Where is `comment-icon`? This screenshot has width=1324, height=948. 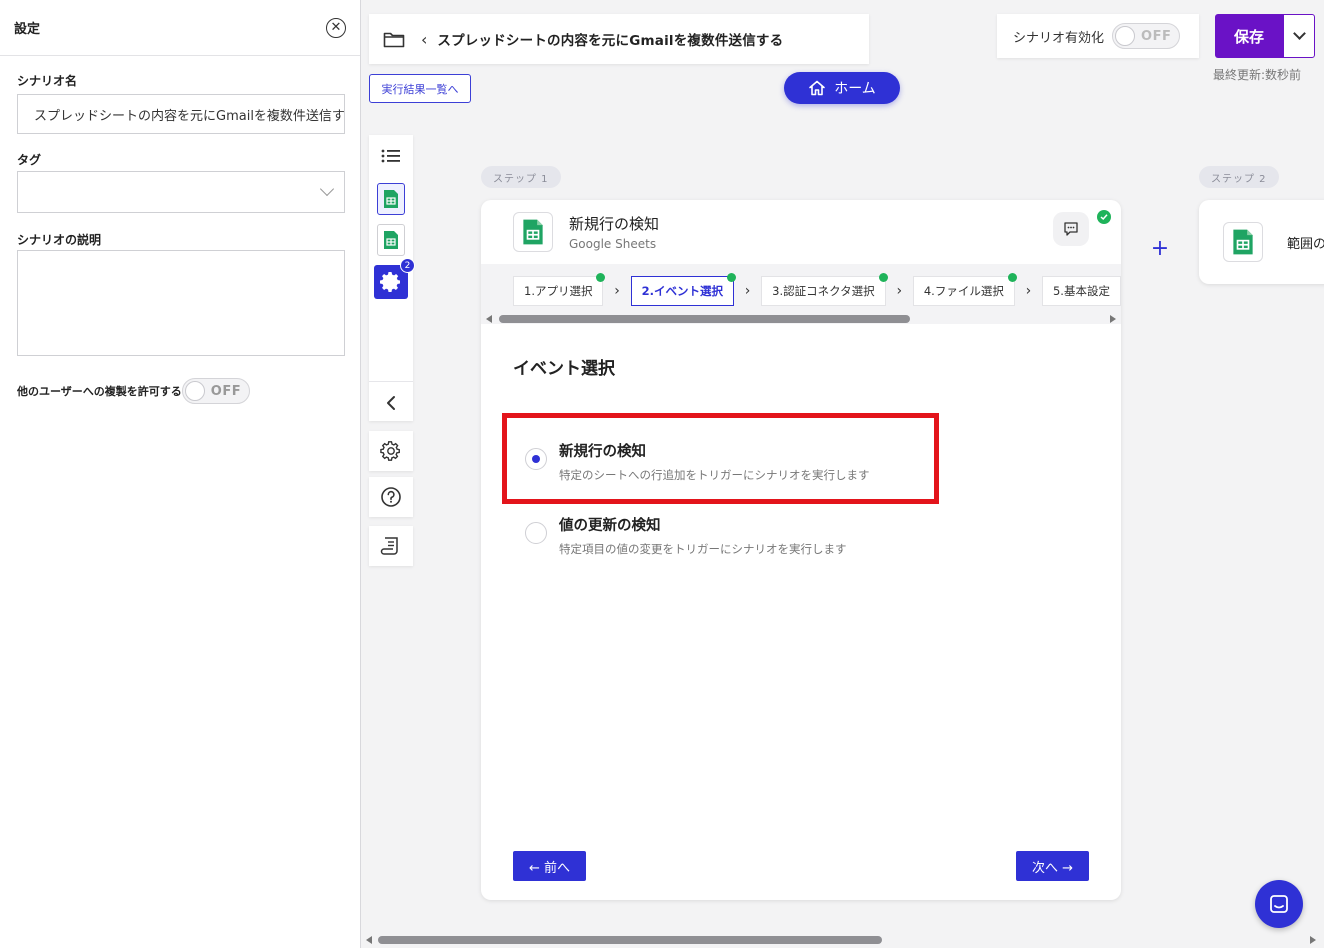
comment-icon is located at coordinates (1071, 229).